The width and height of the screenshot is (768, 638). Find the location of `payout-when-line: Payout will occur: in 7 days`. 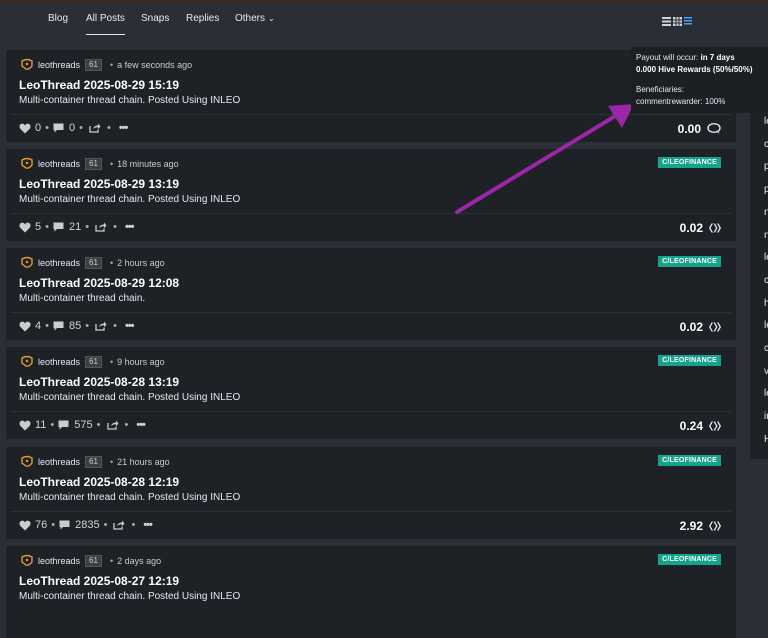

payout-when-line: Payout will occur: in 7 days is located at coordinates (699, 58).